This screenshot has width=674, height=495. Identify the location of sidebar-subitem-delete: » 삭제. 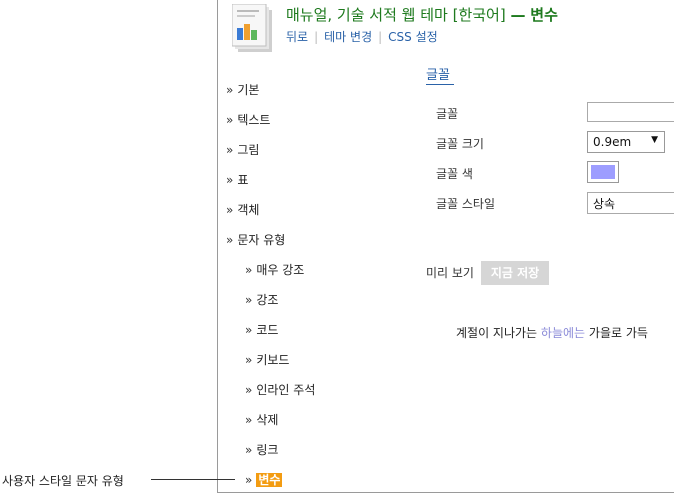
(261, 419).